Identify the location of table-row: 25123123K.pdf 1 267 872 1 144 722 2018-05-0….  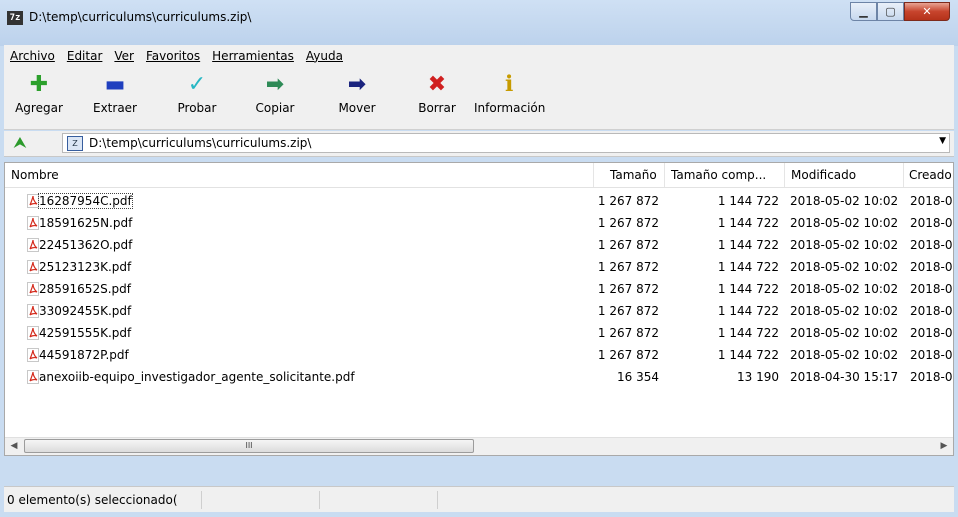
(479, 267).